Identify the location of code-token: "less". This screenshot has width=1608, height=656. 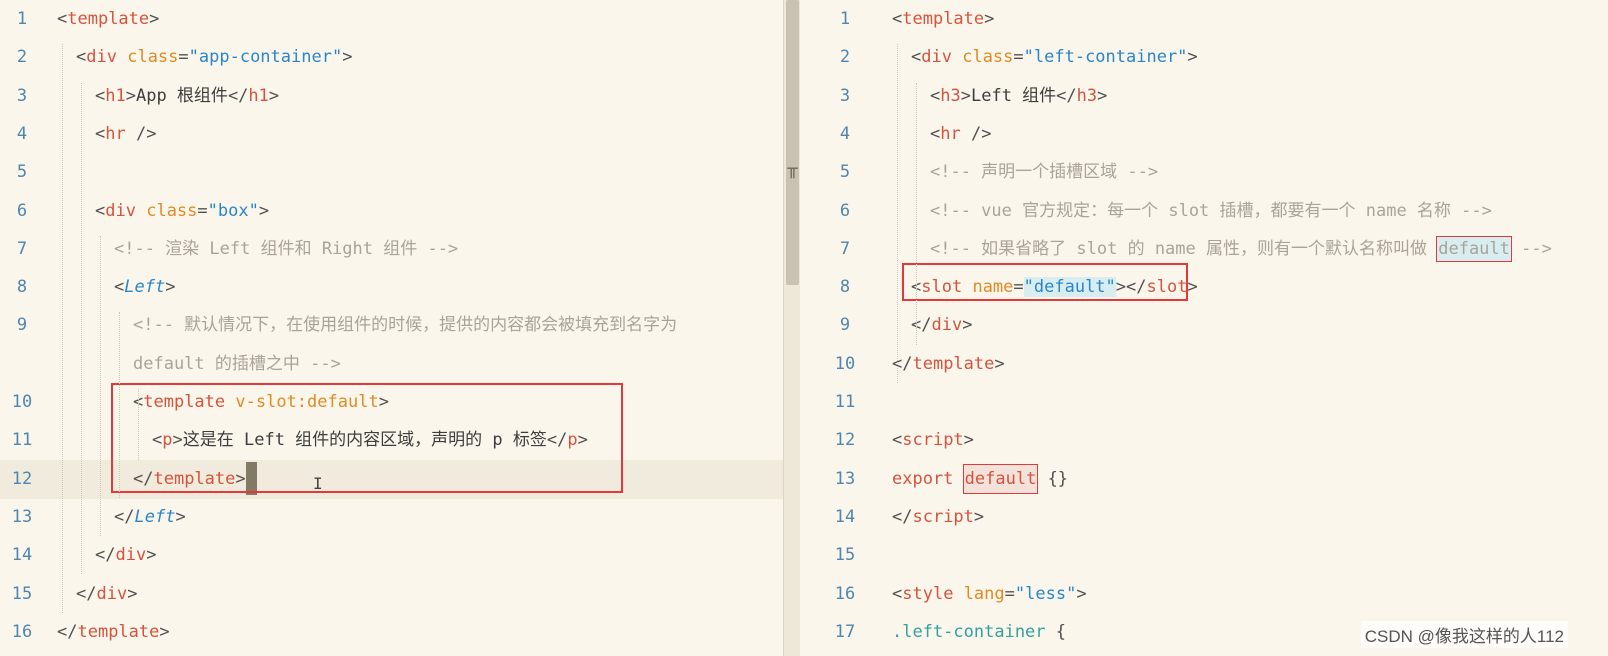
(1045, 593).